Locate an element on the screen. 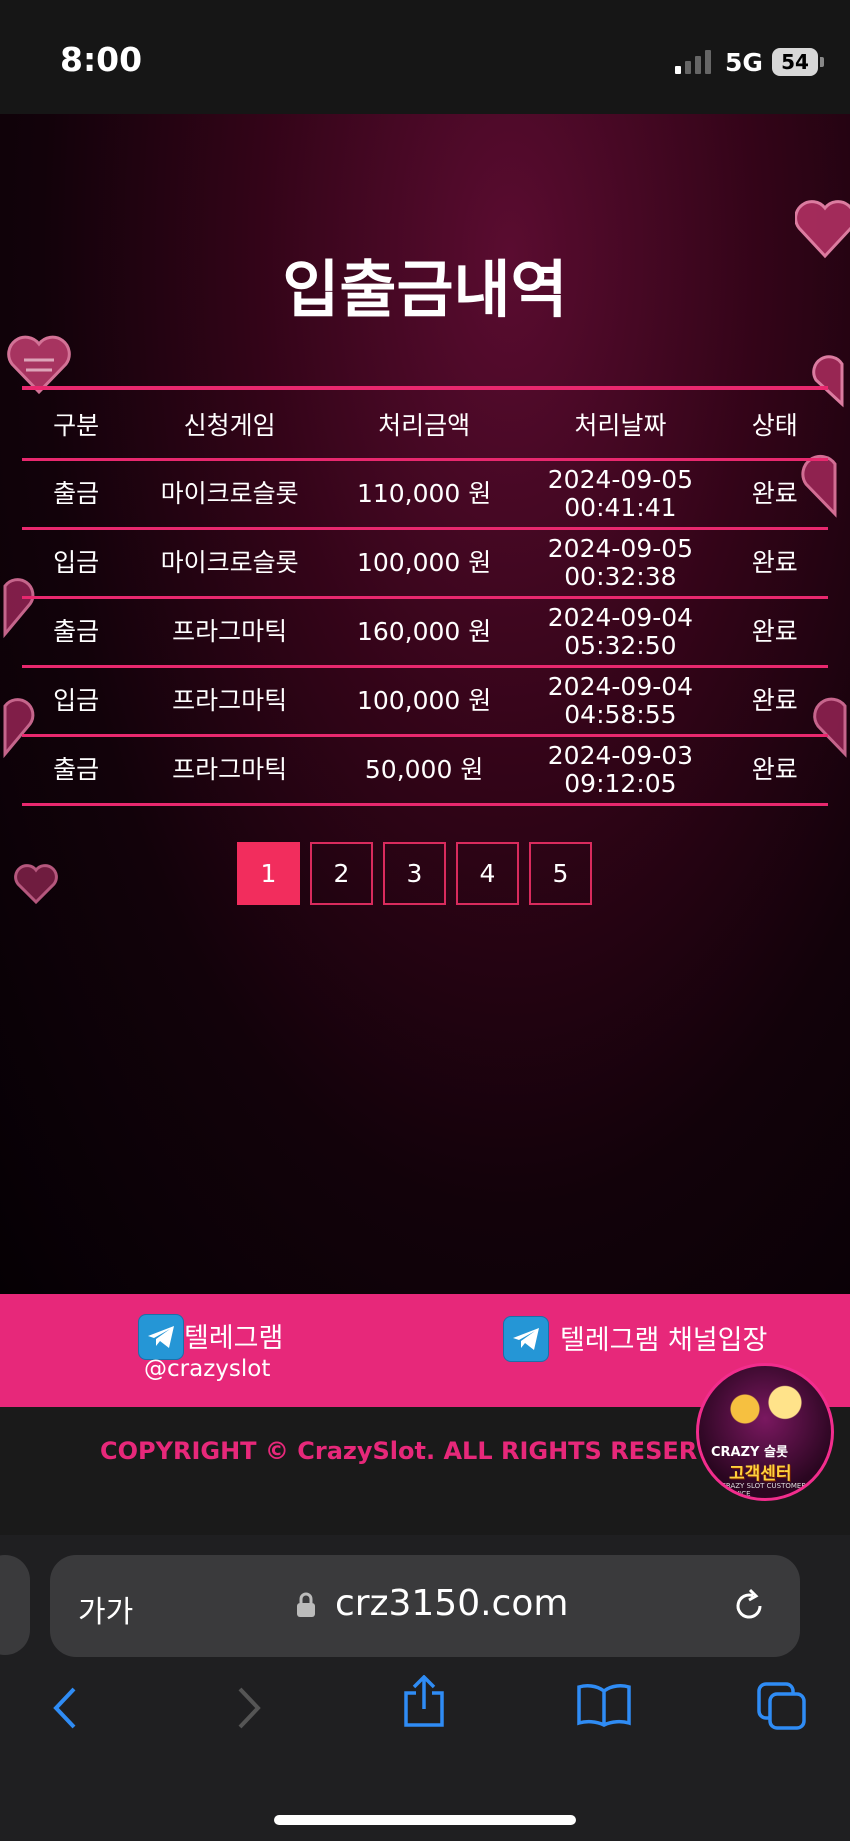 The width and height of the screenshot is (850, 1841). tabs-icon is located at coordinates (782, 1706).